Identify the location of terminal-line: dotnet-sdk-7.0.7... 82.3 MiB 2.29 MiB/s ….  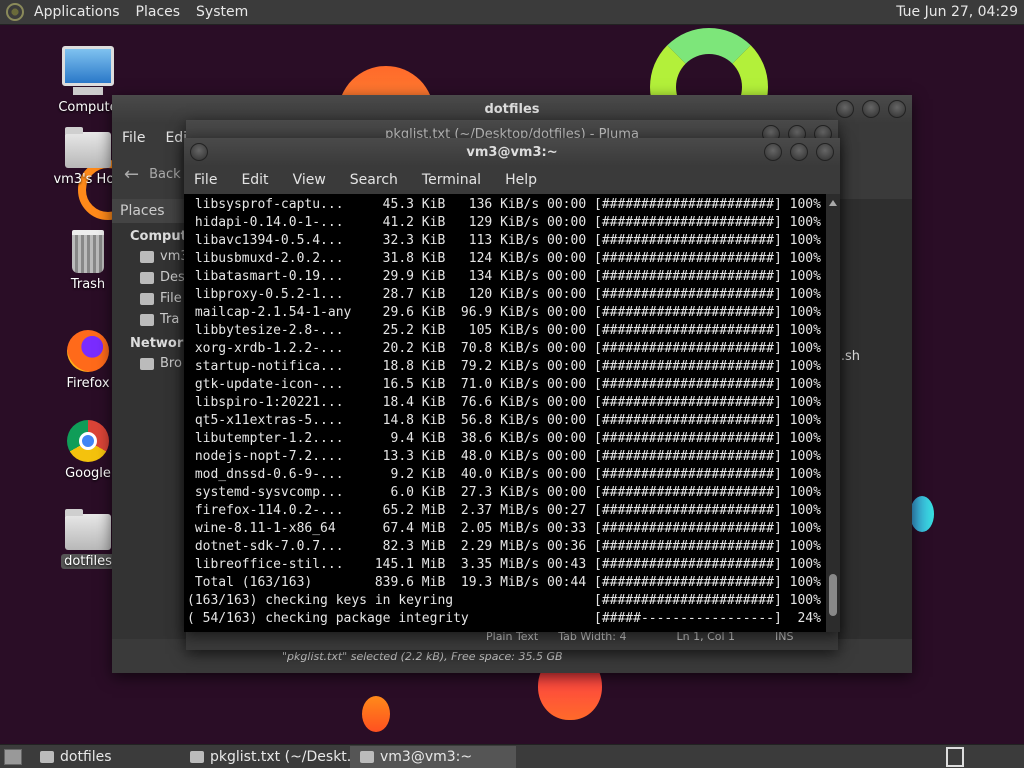
(507, 546).